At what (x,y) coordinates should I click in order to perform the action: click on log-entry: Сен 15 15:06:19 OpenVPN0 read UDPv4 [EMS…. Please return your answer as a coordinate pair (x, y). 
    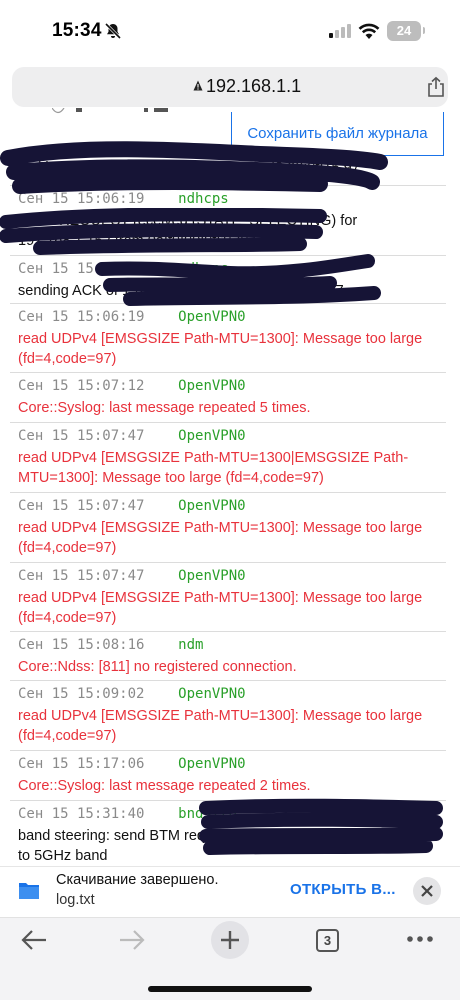
    Looking at the image, I should click on (230, 339).